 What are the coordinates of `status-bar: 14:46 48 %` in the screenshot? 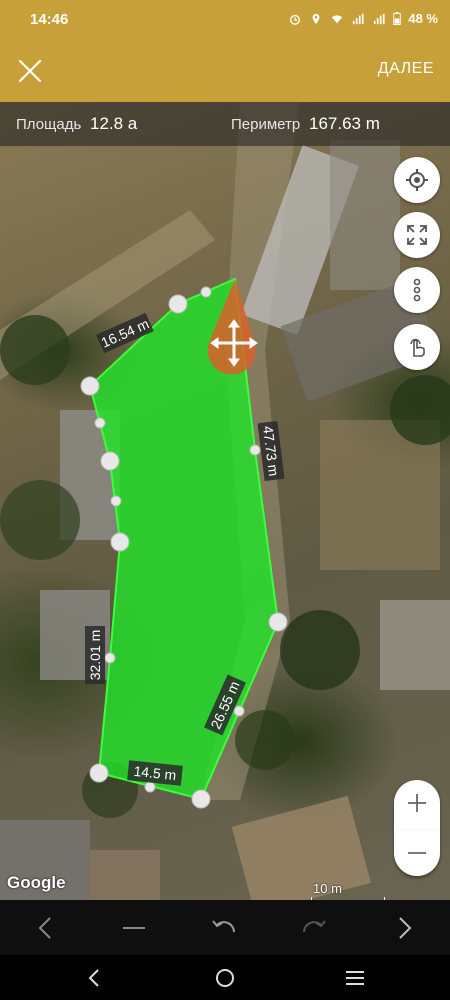 It's located at (225, 20).